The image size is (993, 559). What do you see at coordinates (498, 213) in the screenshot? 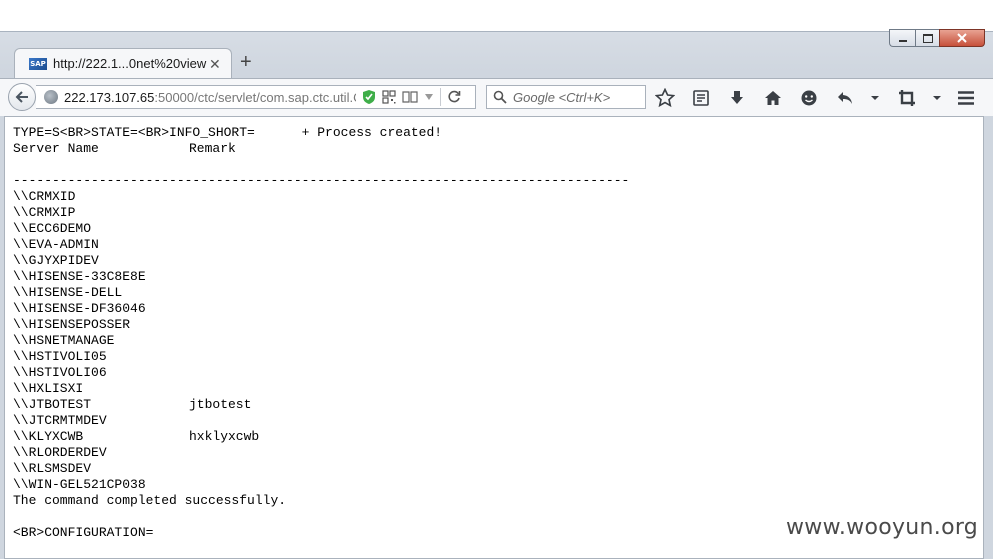
I see `server-row: \\CRMXIP` at bounding box center [498, 213].